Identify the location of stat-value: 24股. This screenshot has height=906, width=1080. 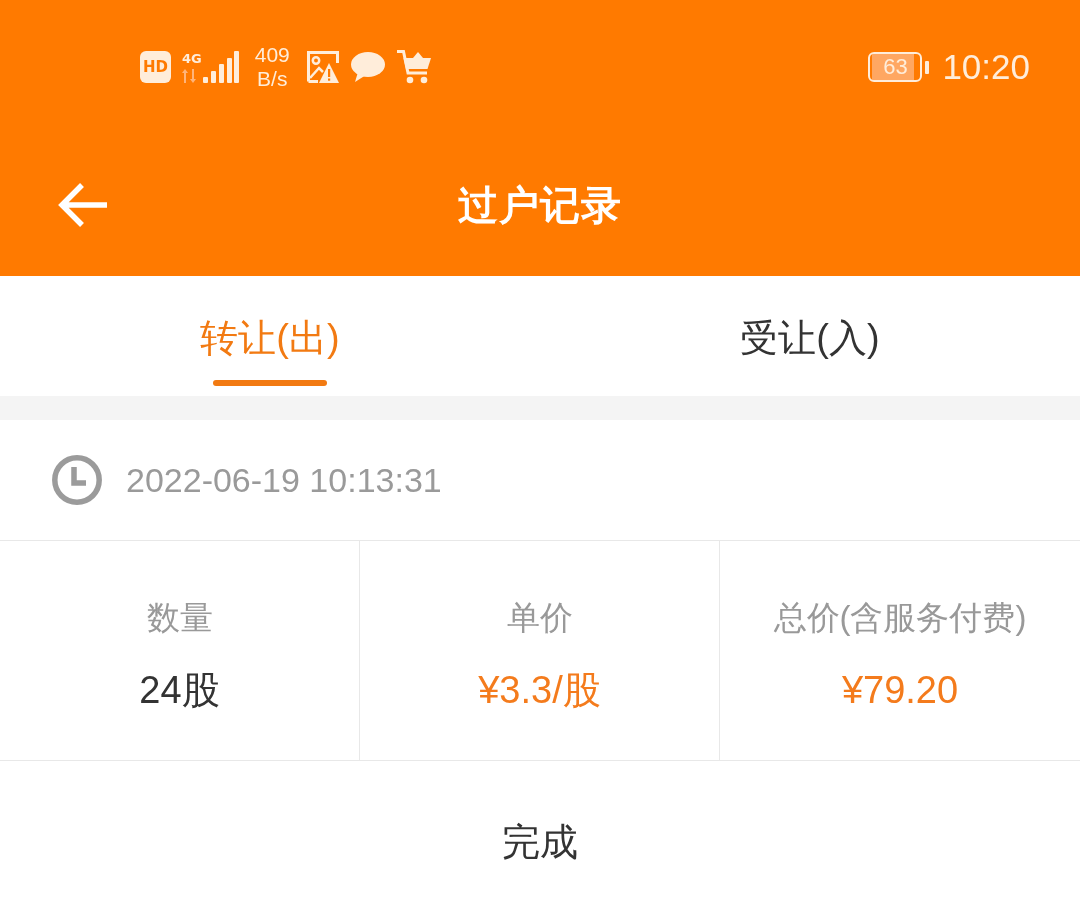
(179, 690).